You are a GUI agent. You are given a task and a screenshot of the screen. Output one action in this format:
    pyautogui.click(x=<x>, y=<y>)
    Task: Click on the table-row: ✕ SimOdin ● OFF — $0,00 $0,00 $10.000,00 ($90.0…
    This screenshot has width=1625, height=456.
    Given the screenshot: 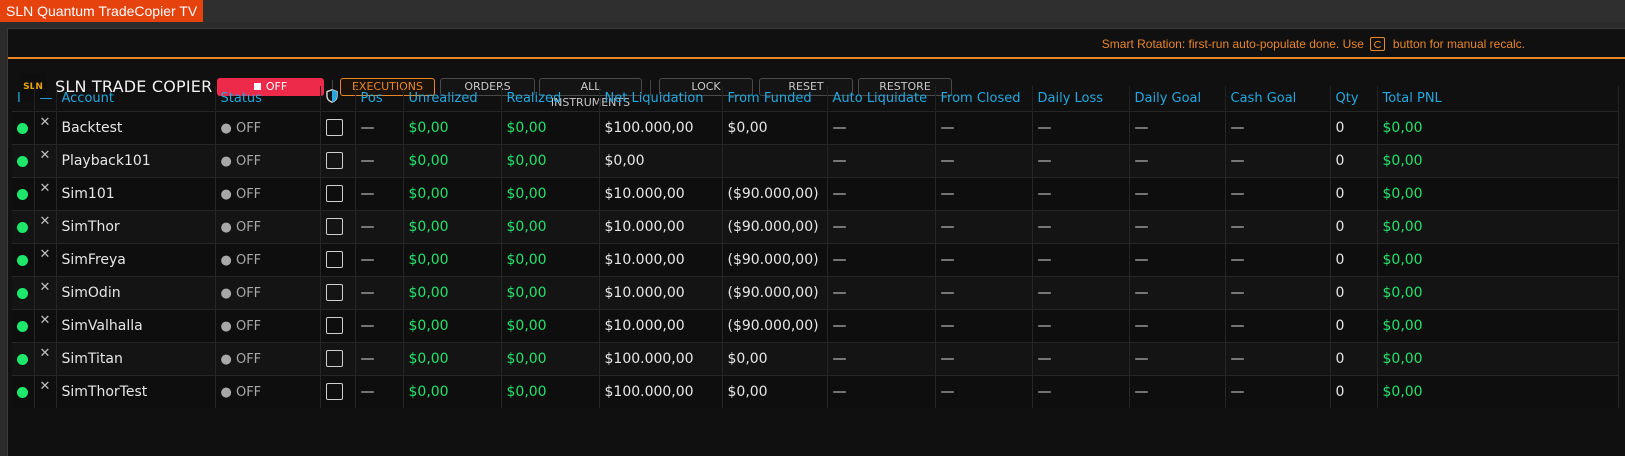 What is the action you would take?
    pyautogui.click(x=815, y=292)
    